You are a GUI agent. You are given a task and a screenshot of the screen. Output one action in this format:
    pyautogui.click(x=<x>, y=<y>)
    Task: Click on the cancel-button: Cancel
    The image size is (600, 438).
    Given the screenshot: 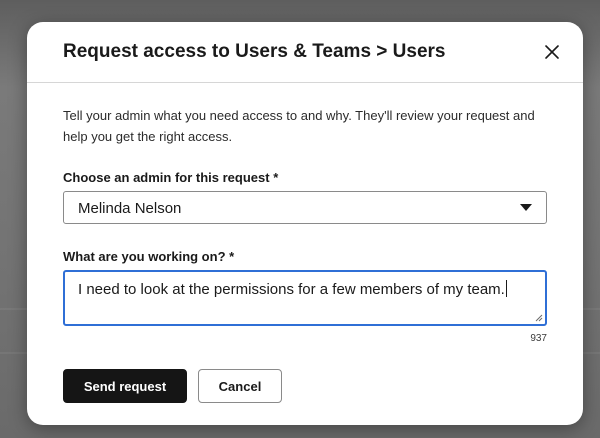 What is the action you would take?
    pyautogui.click(x=240, y=386)
    